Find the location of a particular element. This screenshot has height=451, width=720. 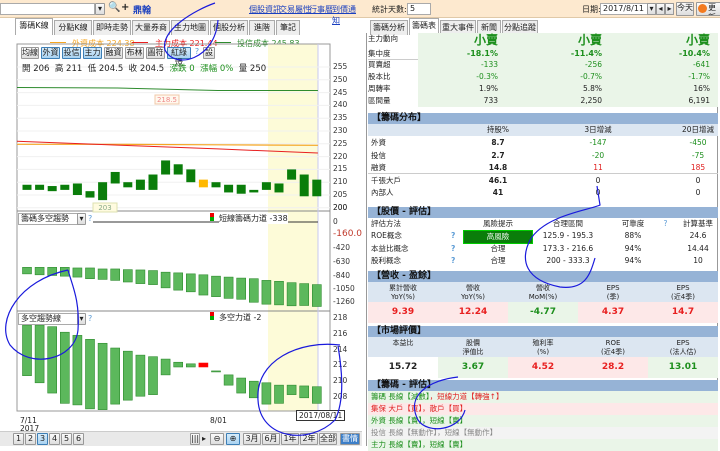

chip-eval-line: 外資 長線【賣】，短線【賣】 is located at coordinates (543, 421).